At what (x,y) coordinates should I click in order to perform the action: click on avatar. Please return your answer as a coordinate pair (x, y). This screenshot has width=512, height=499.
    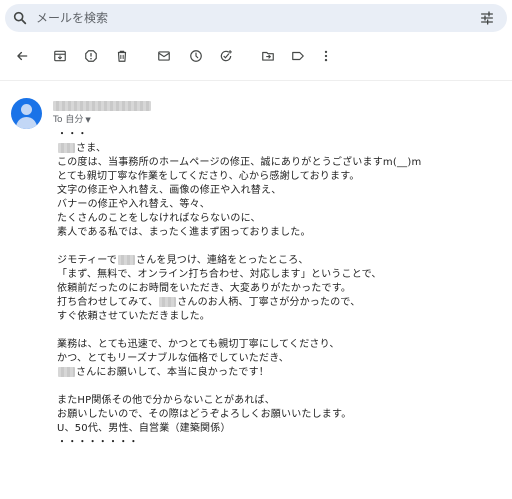
    Looking at the image, I should click on (26, 113).